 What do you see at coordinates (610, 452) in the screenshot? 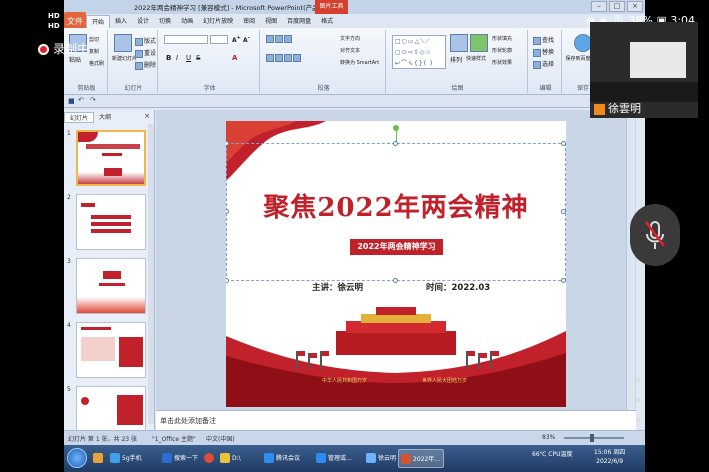
I see `clock-time: 15:06 周四` at bounding box center [610, 452].